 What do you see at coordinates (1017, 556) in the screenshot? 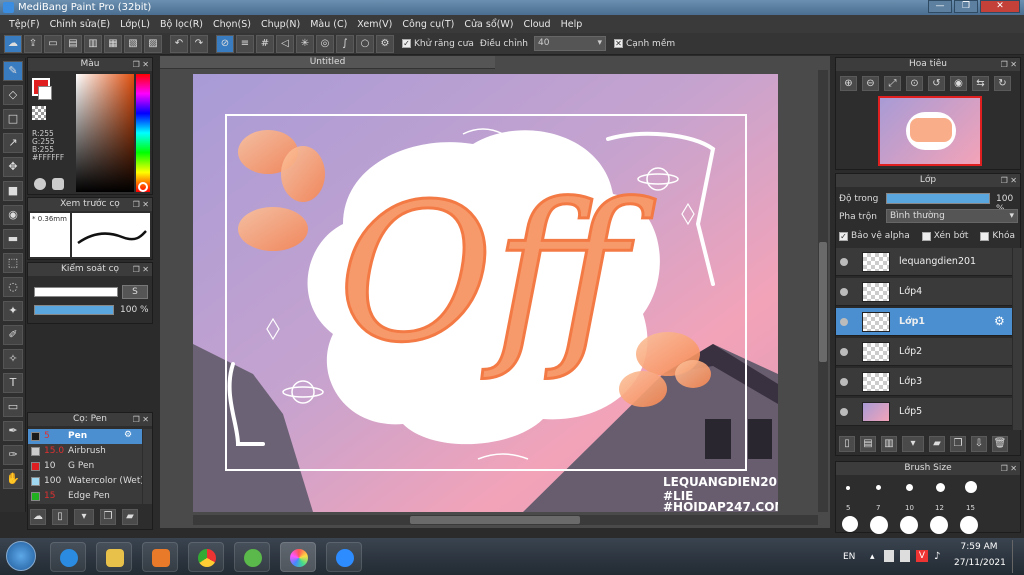
I see `show-desktop-button` at bounding box center [1017, 556].